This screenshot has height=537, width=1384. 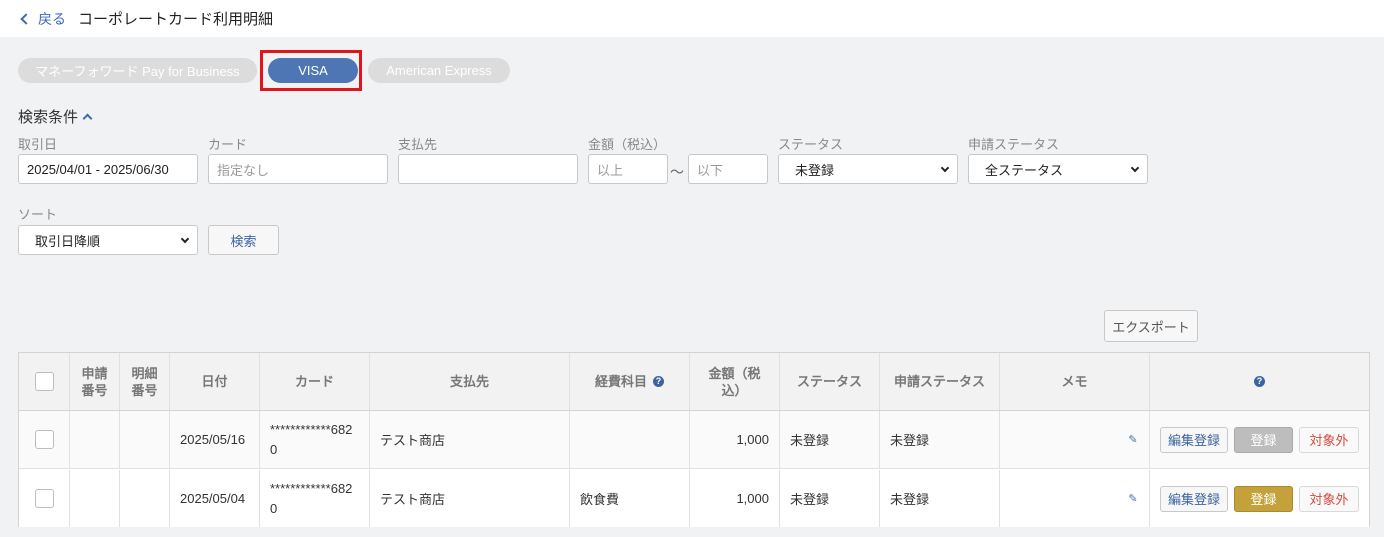 What do you see at coordinates (215, 498) in the screenshot?
I see `cell-date: 2025/05/04` at bounding box center [215, 498].